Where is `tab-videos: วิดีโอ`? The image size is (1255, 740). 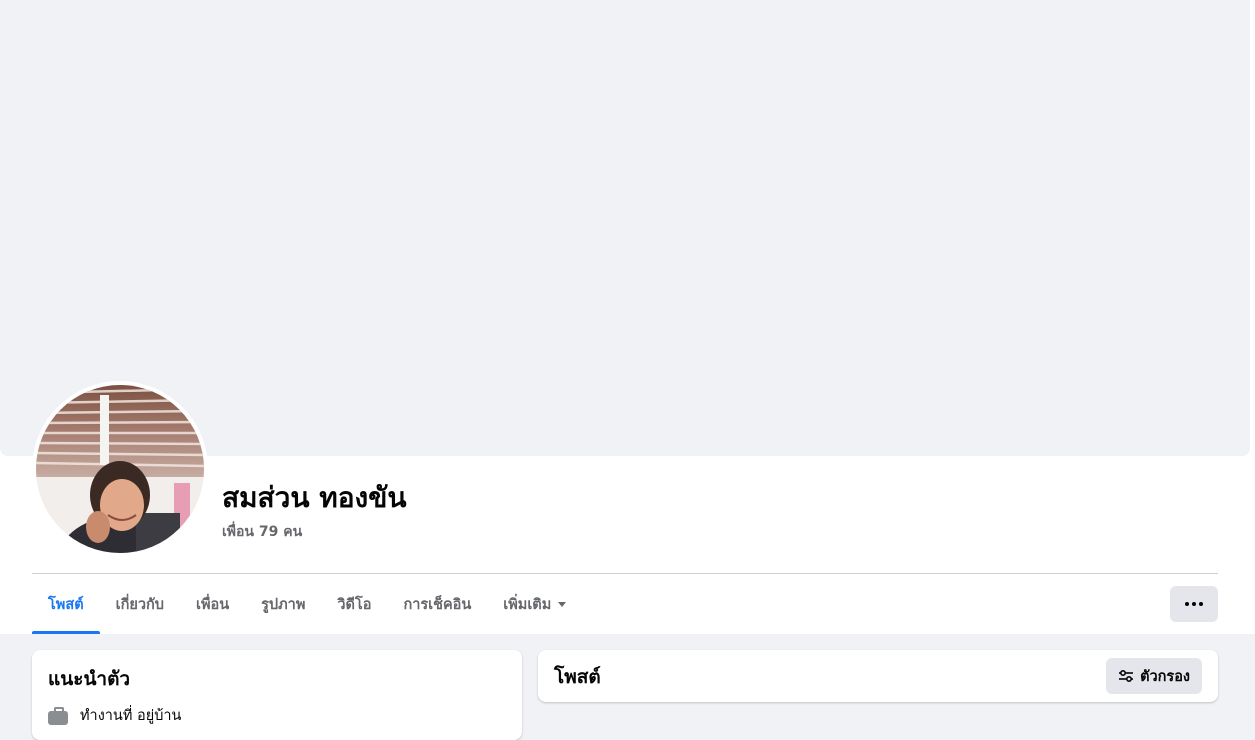
tab-videos: วิดีโอ is located at coordinates (354, 604).